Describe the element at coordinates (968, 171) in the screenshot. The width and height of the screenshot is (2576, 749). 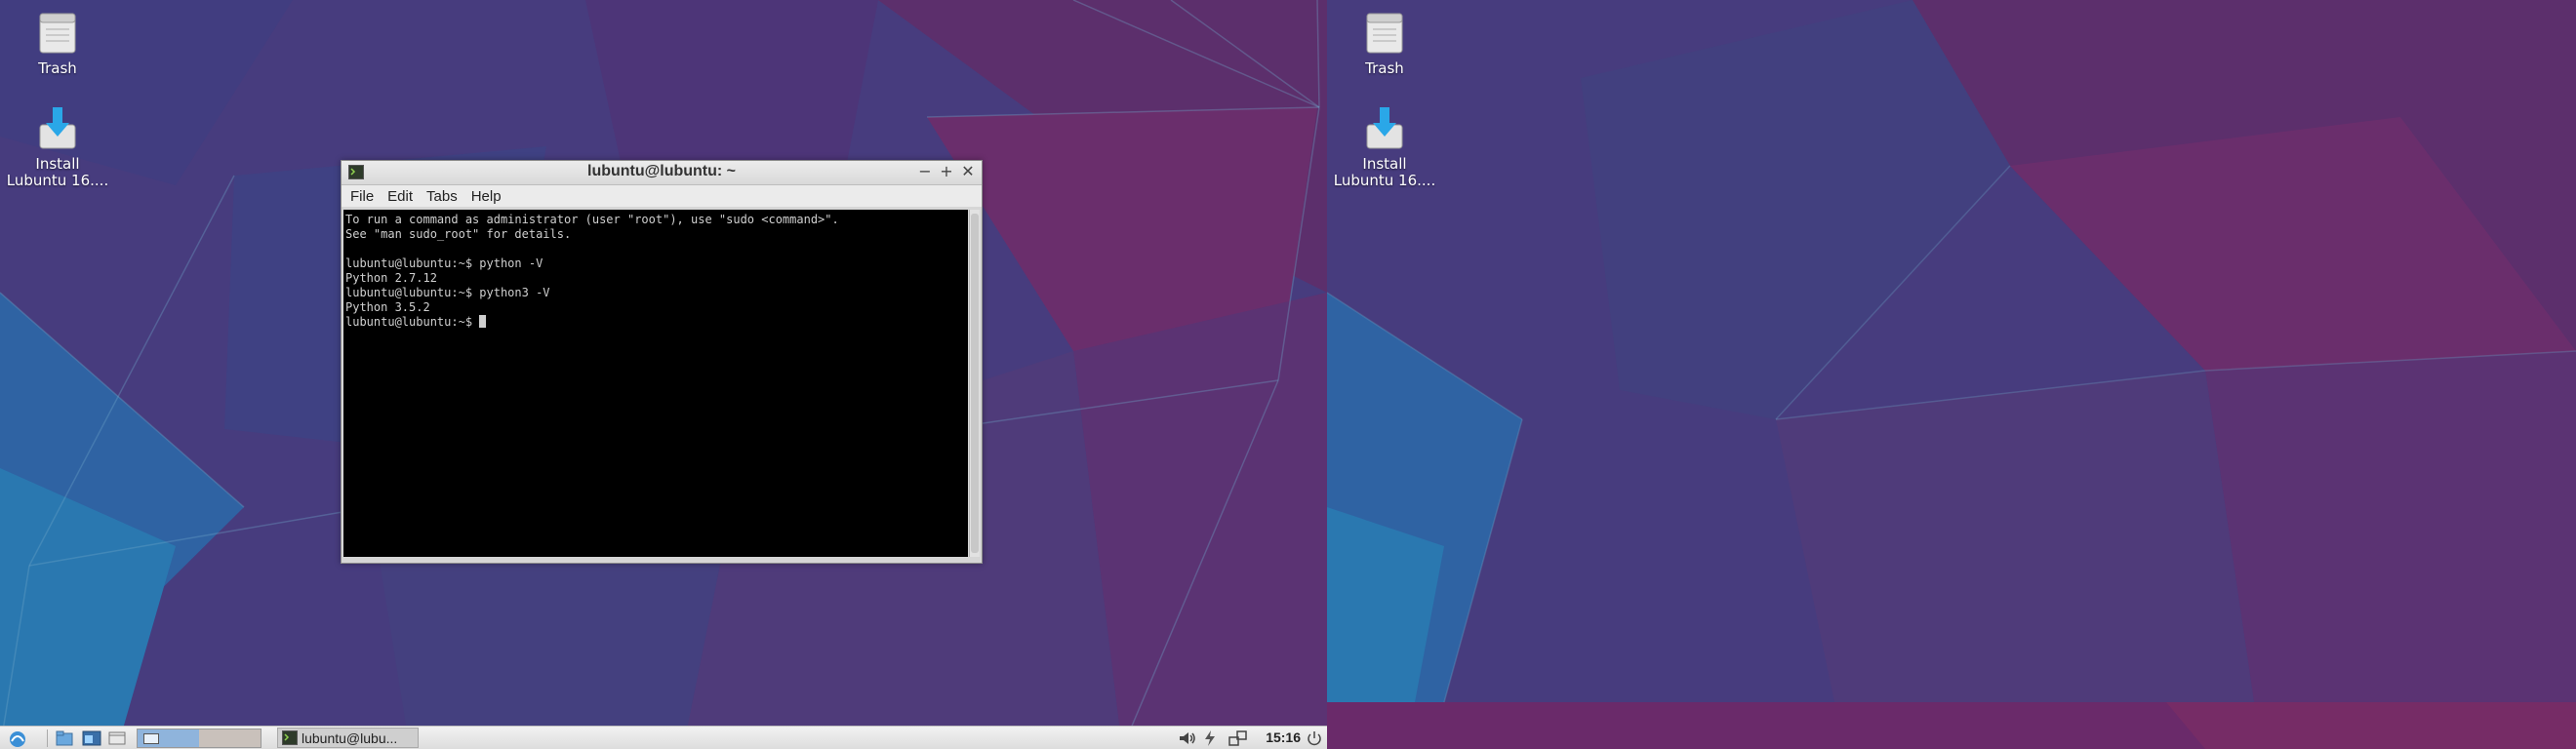
I see `close-icon: ✕` at that location.